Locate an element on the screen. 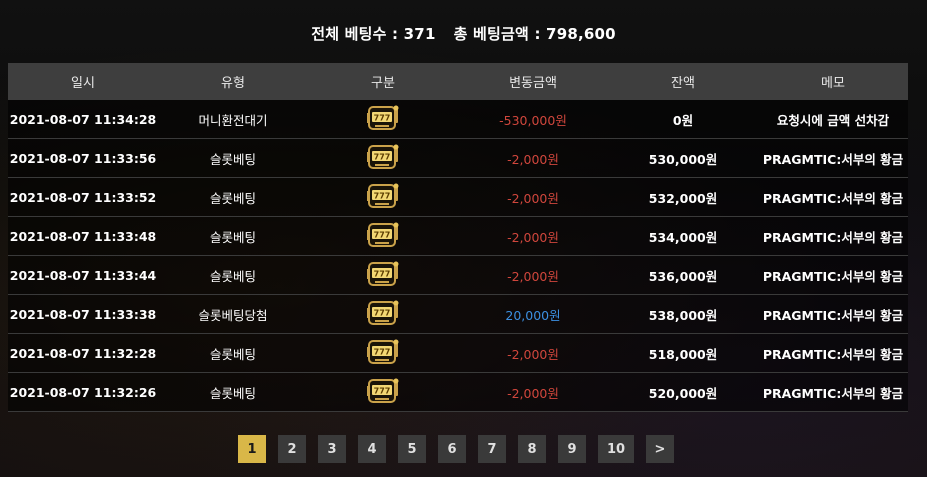 The width and height of the screenshot is (927, 477). header-type: 유형 is located at coordinates (233, 81).